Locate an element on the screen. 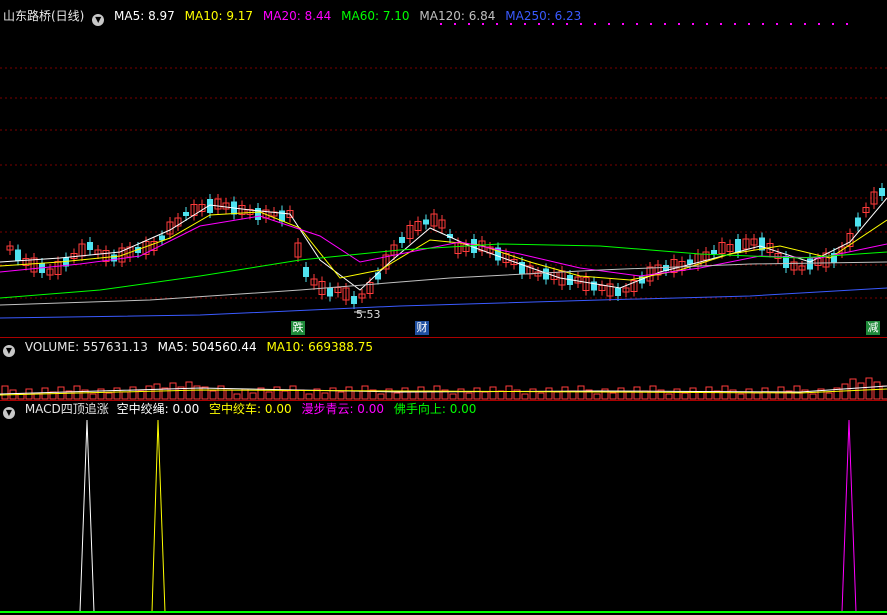  volume-ma10: MA10: 669388.75 is located at coordinates (320, 347).